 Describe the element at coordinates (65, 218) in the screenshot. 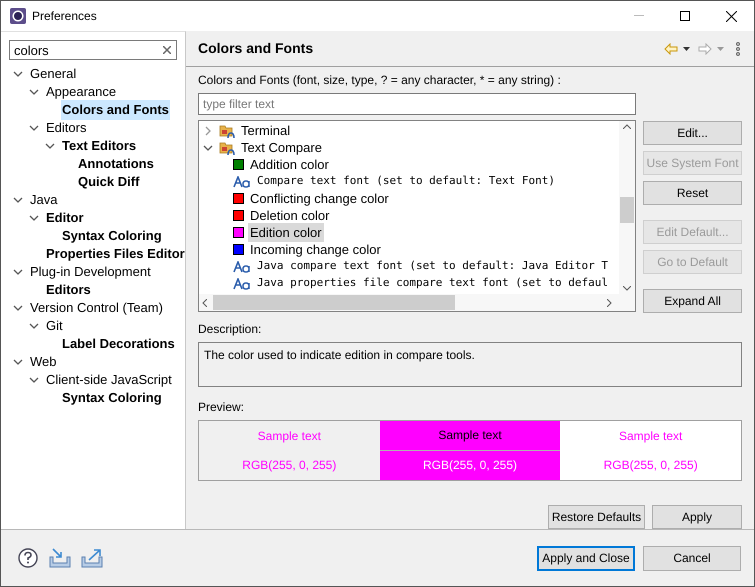

I see `tree-item: Editor` at that location.